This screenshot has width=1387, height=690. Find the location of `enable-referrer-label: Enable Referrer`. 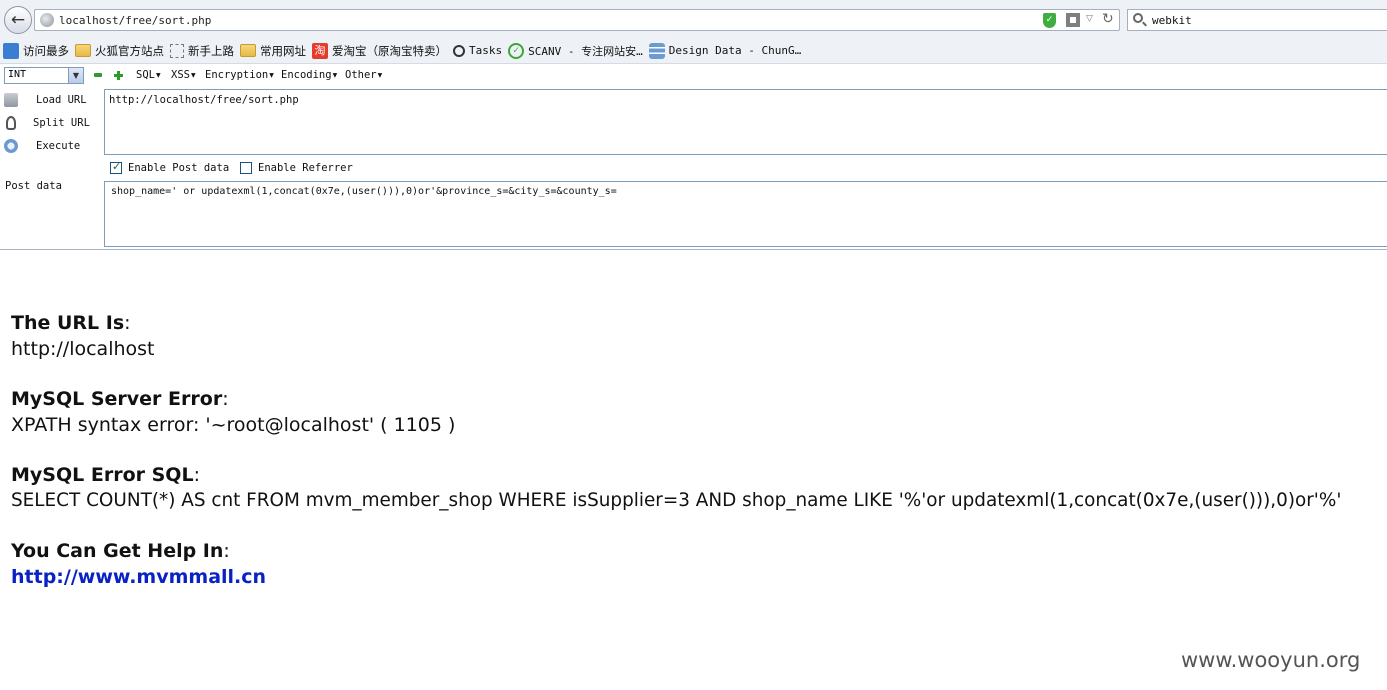

enable-referrer-label: Enable Referrer is located at coordinates (305, 168).